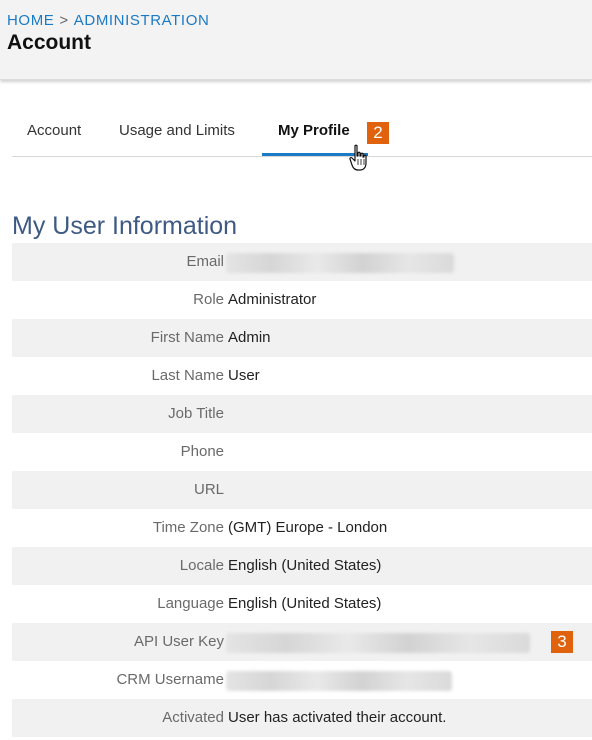 The height and width of the screenshot is (740, 592). Describe the element at coordinates (208, 489) in the screenshot. I see `field-label: URL` at that location.